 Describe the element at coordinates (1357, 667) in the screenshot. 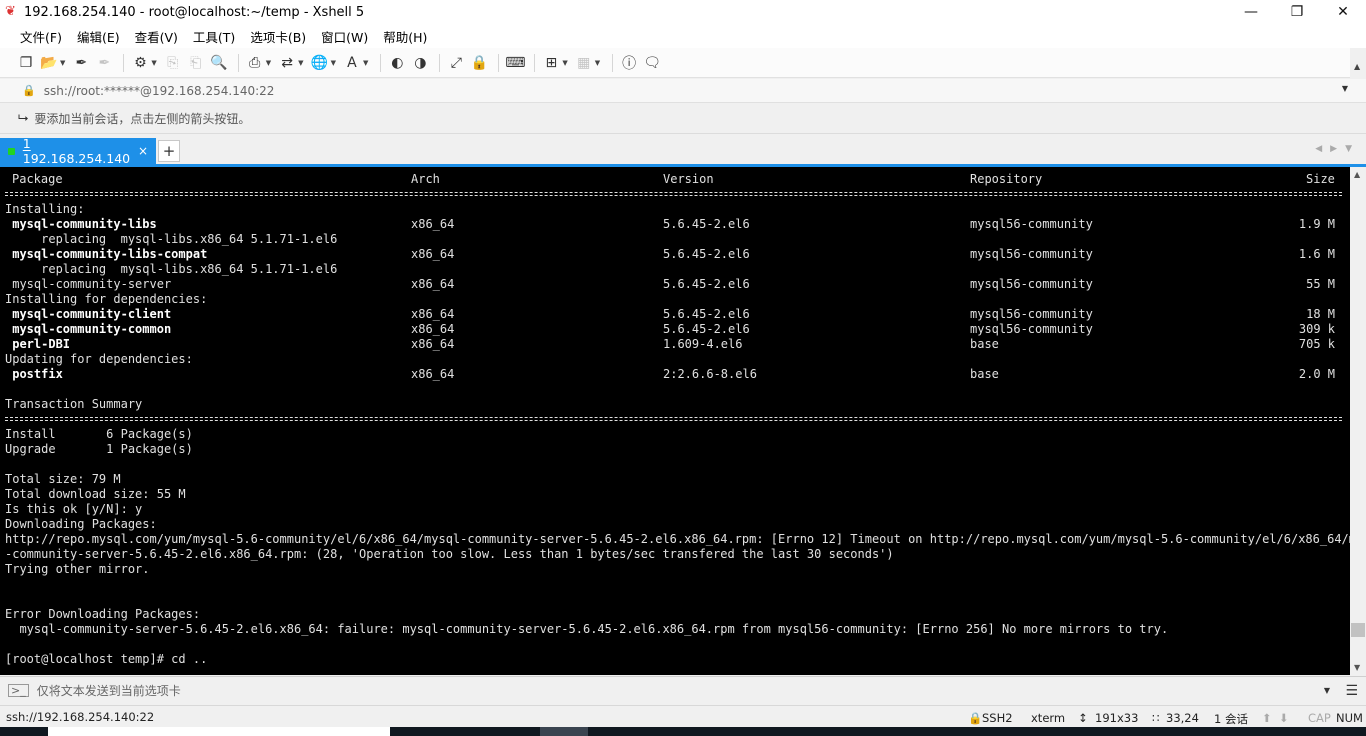

I see `scroll-down-icon: ▼` at that location.